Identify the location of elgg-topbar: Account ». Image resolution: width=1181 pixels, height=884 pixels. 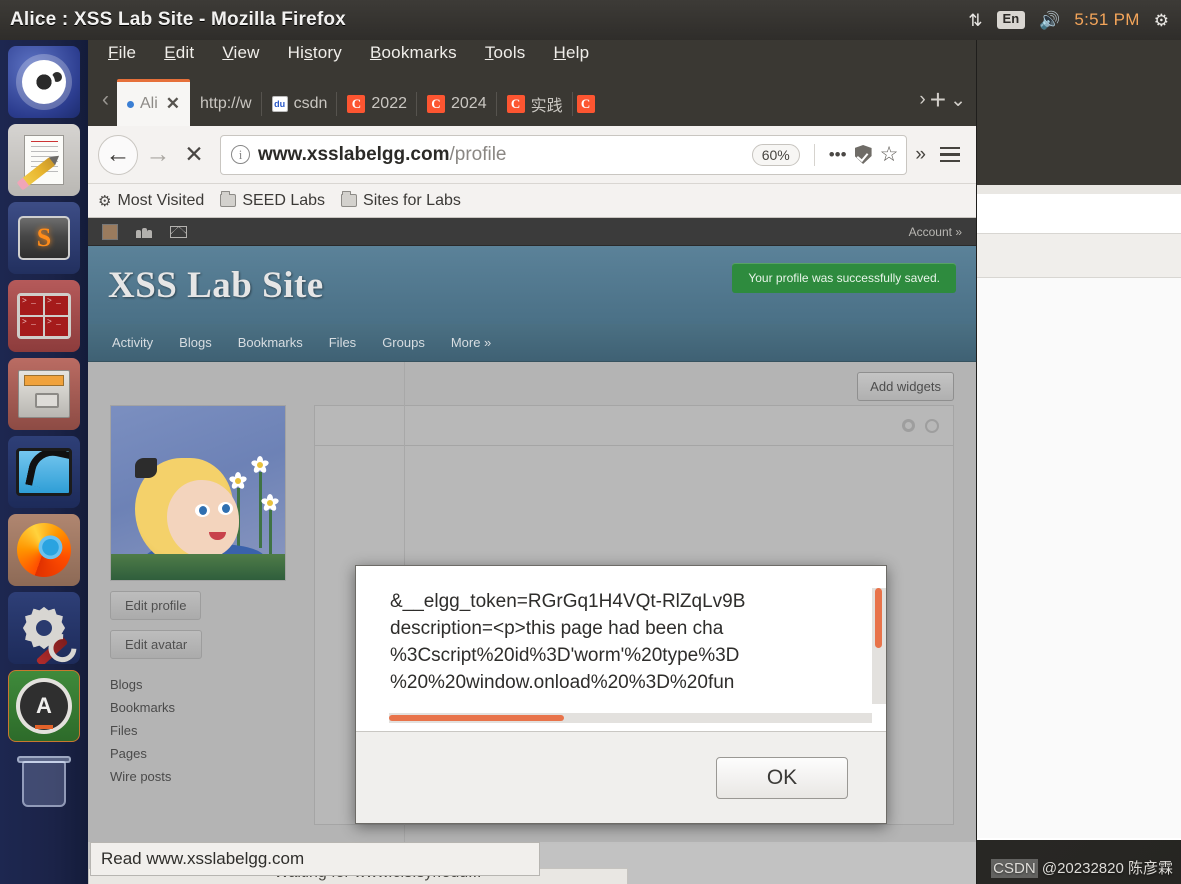
(532, 232).